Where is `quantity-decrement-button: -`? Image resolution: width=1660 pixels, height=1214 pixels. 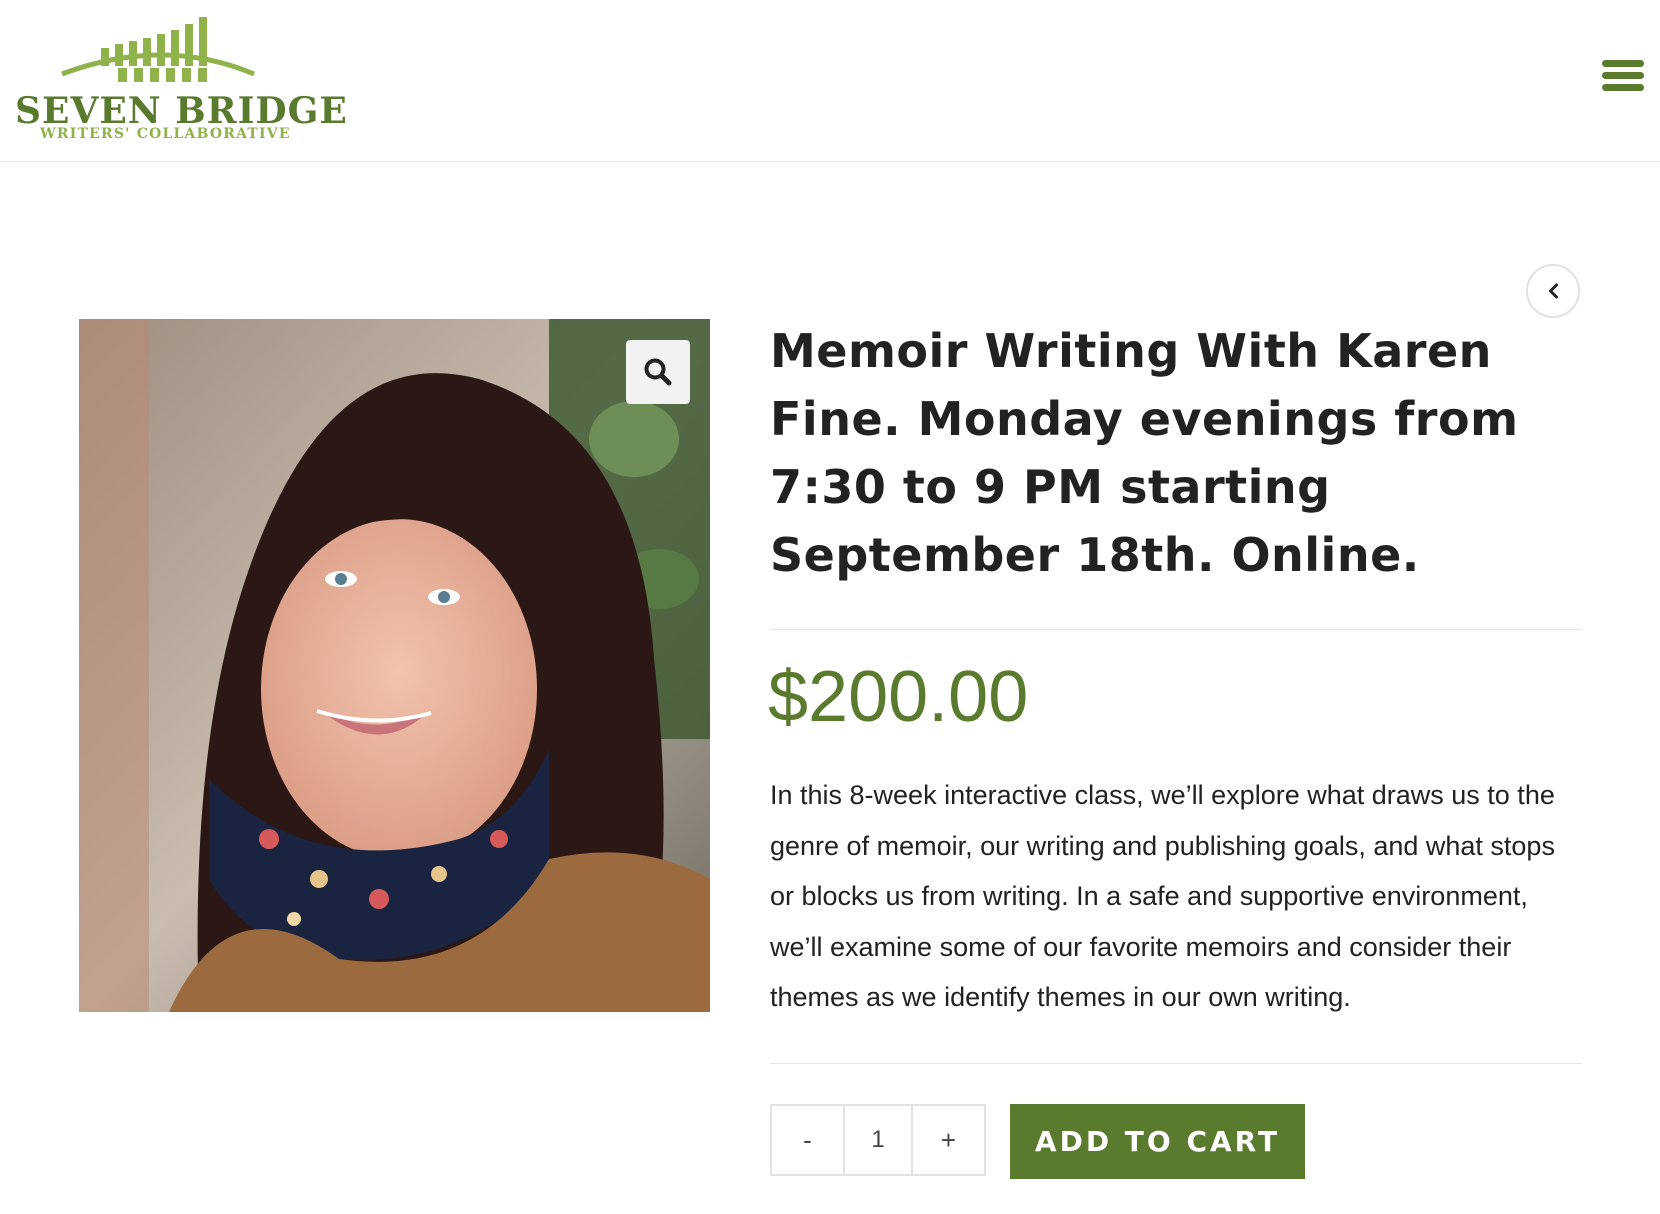
quantity-decrement-button: - is located at coordinates (807, 1140).